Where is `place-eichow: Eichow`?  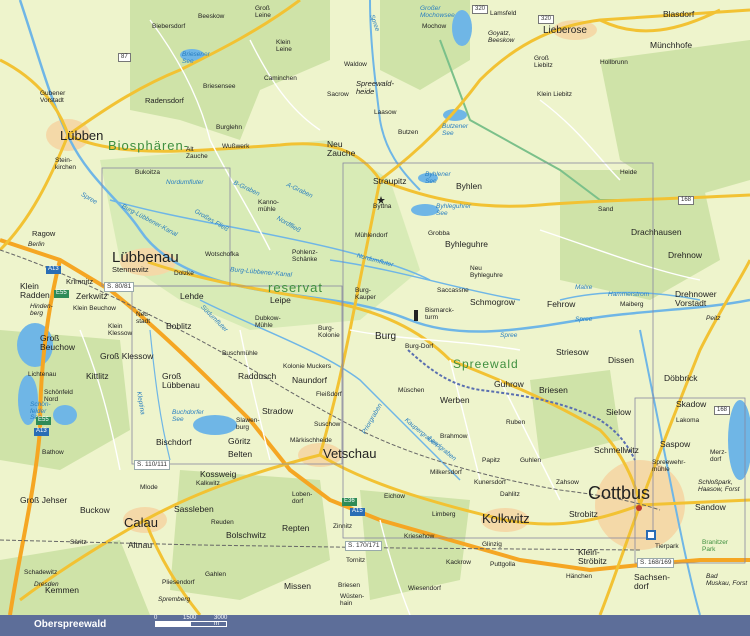
place-eichow: Eichow is located at coordinates (394, 496).